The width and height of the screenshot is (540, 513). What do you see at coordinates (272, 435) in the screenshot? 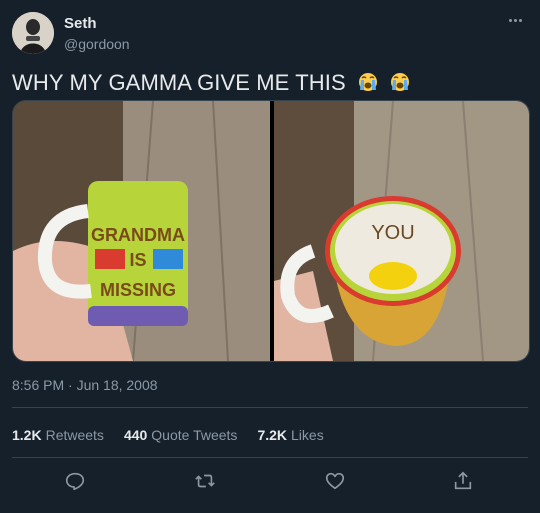
I see `likes-count: 7.2K` at bounding box center [272, 435].